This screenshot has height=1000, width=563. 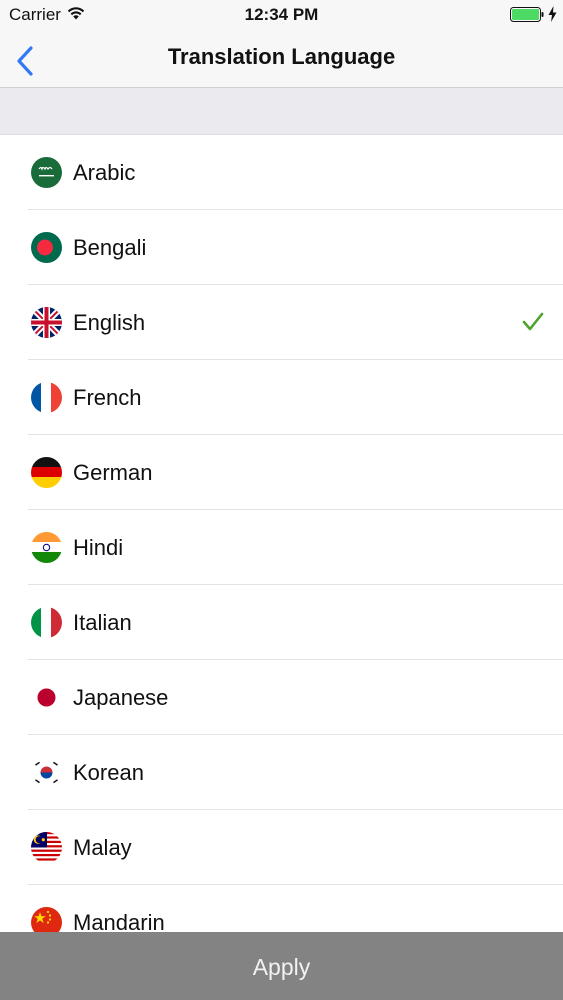 What do you see at coordinates (108, 772) in the screenshot?
I see `language-label: Korean` at bounding box center [108, 772].